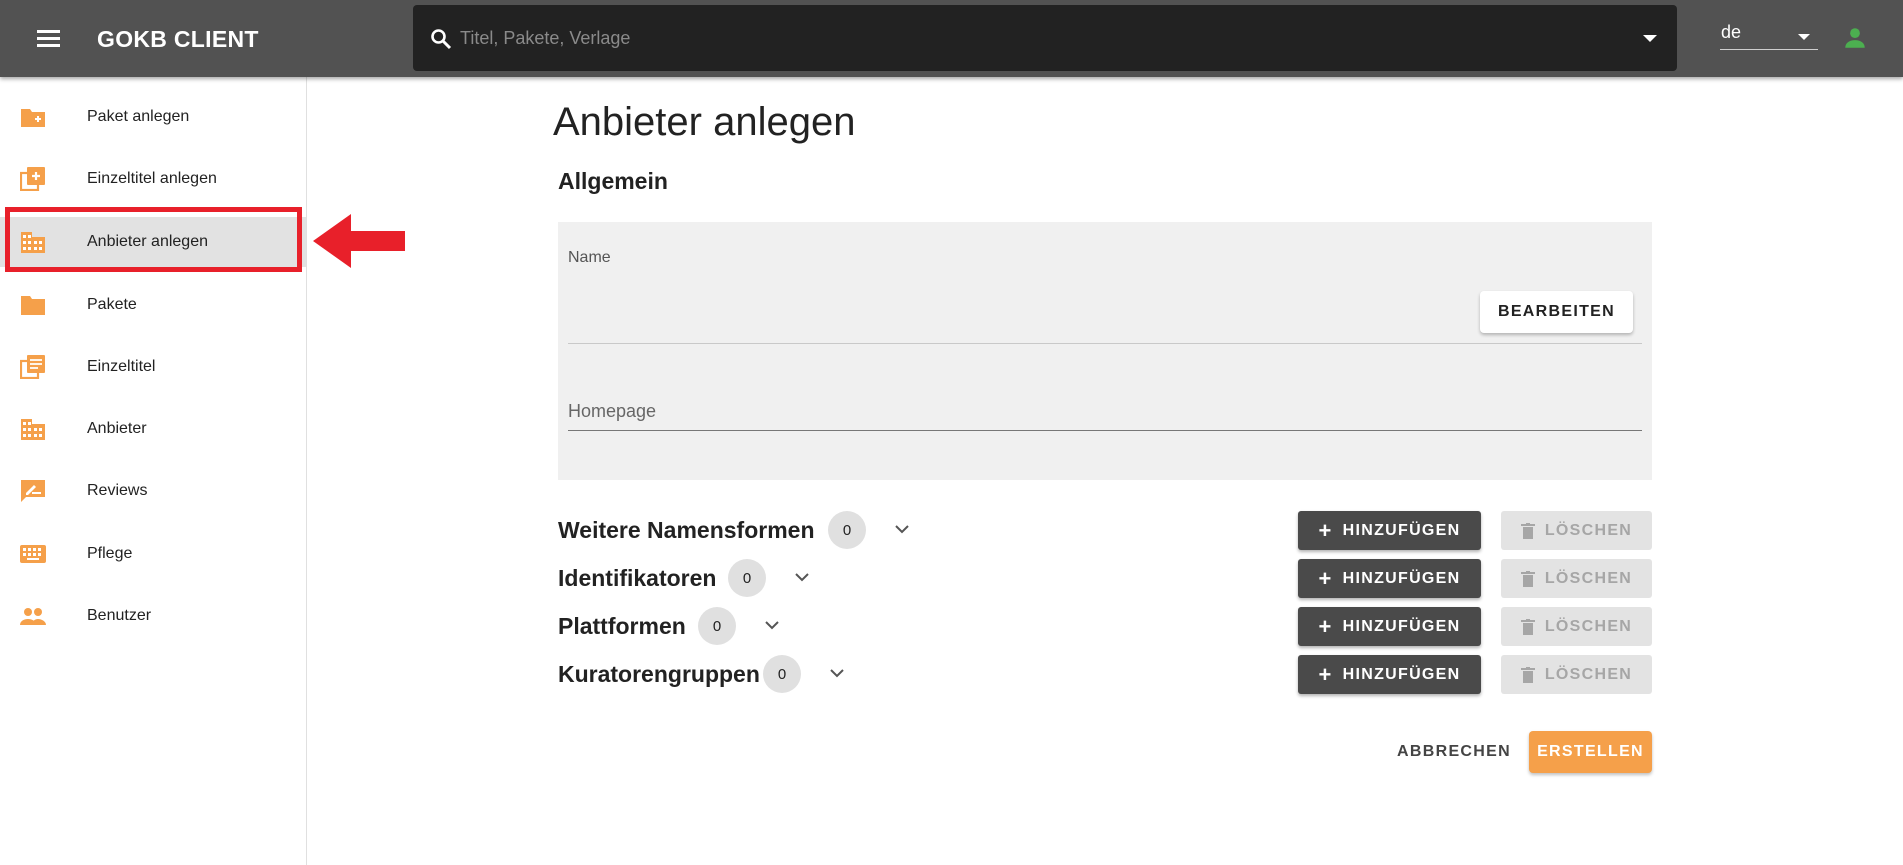 The width and height of the screenshot is (1903, 865). Describe the element at coordinates (1035, 38) in the screenshot. I see `search-input` at that location.